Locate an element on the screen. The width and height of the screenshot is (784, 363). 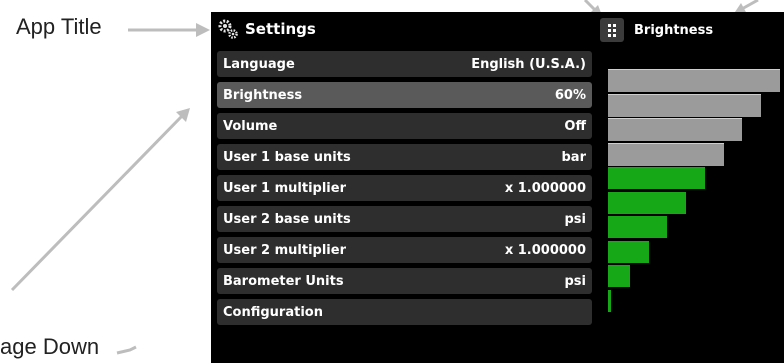
menu-item-value: Off is located at coordinates (575, 126).